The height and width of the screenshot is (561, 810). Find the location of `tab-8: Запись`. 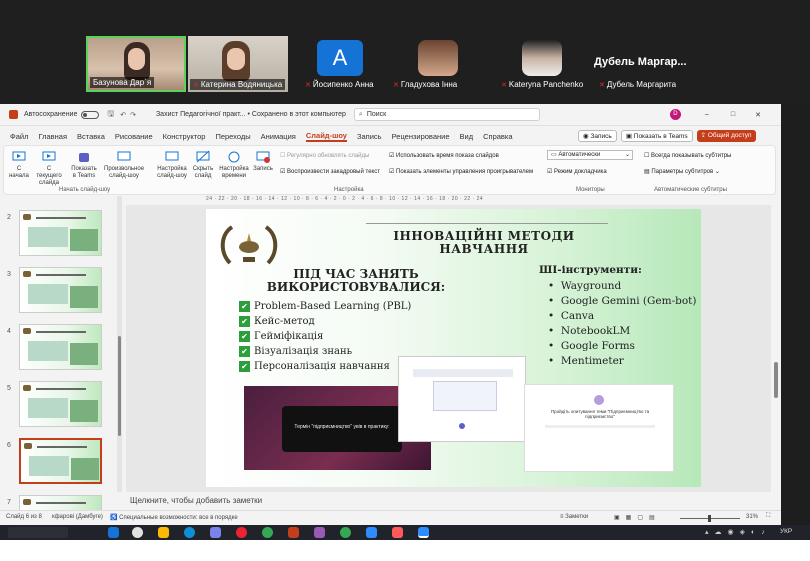

tab-8: Запись is located at coordinates (369, 136).